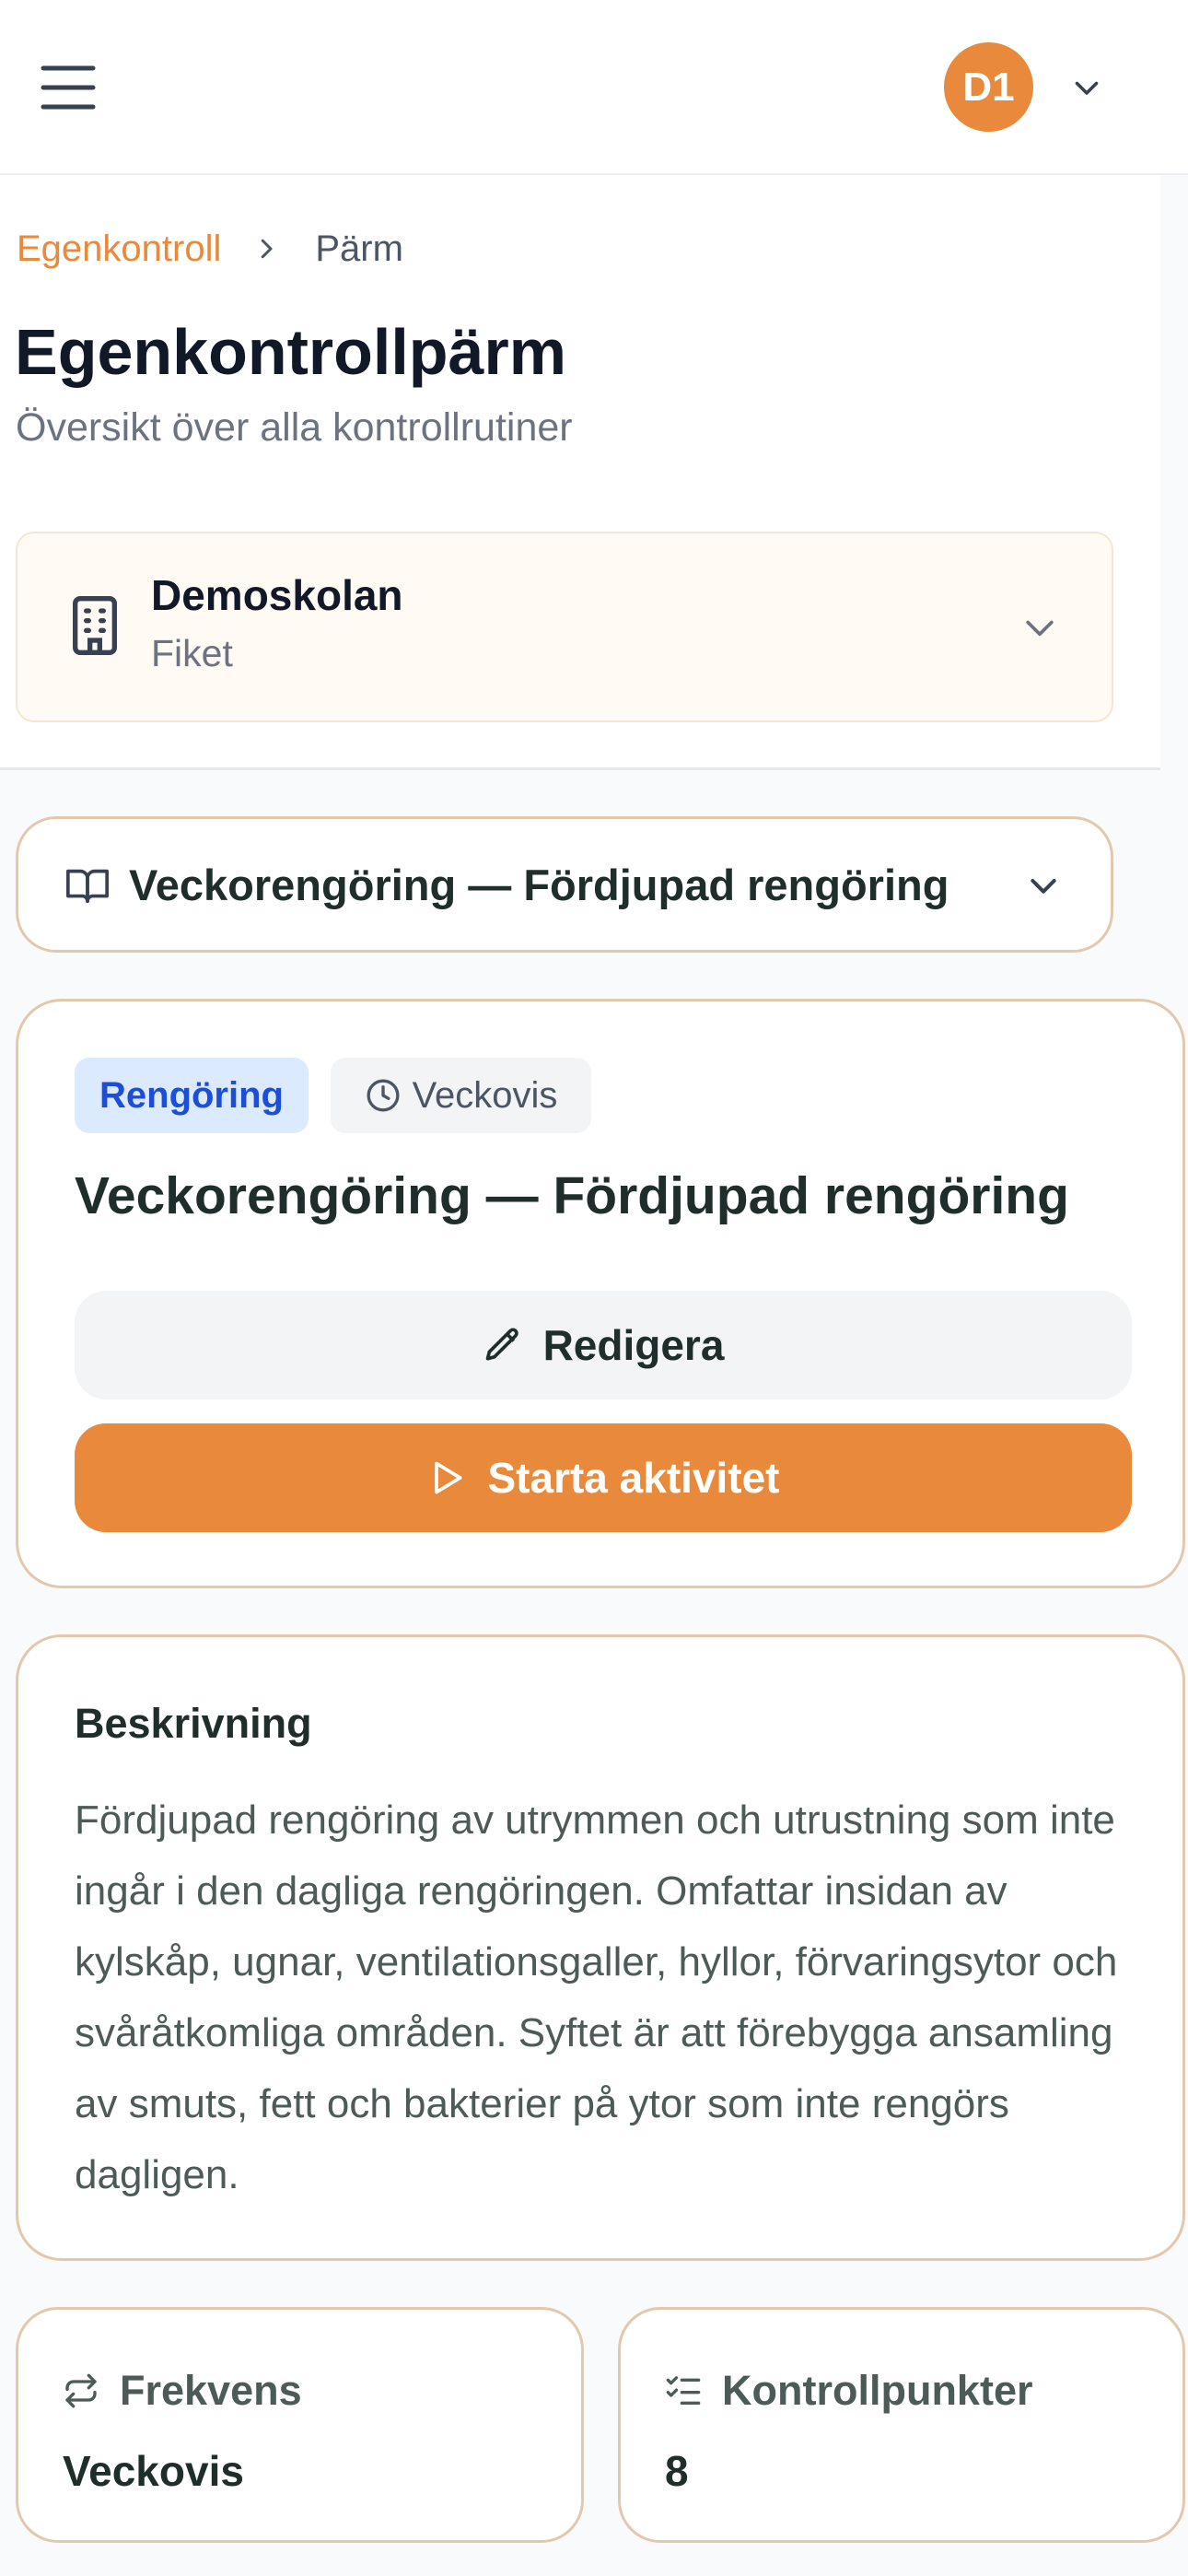  I want to click on location-unit: Fiket, so click(192, 653).